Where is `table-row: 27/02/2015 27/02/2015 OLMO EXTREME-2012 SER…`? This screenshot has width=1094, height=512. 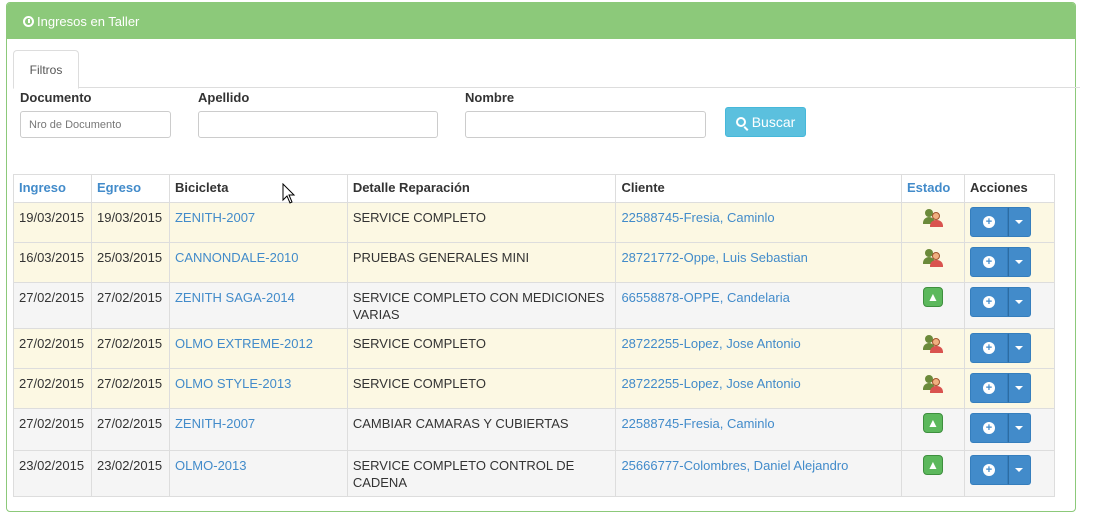 table-row: 27/02/2015 27/02/2015 OLMO EXTREME-2012 SER… is located at coordinates (534, 348).